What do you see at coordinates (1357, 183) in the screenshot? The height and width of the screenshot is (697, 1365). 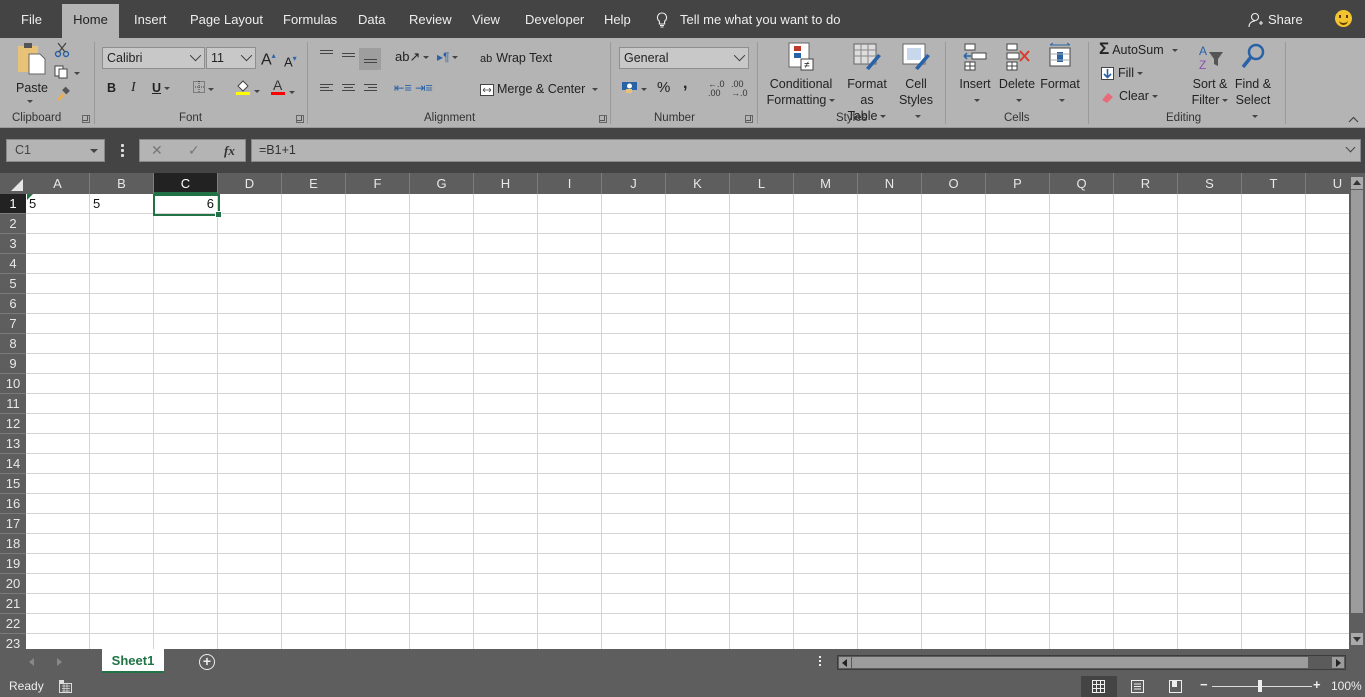 I see `scroll-up-arrow-icon` at bounding box center [1357, 183].